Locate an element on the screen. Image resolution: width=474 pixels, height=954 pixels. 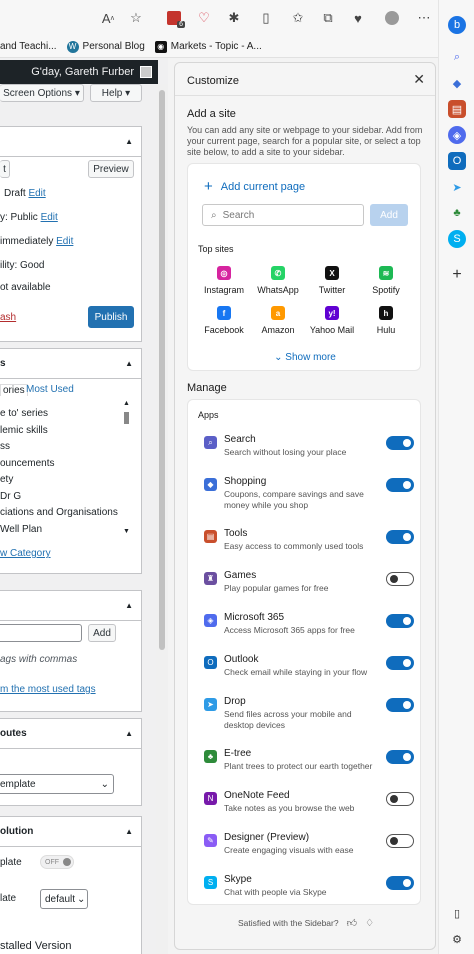
bookmark-personal-blog: W Personal Blog is located at coordinates (105, 46).